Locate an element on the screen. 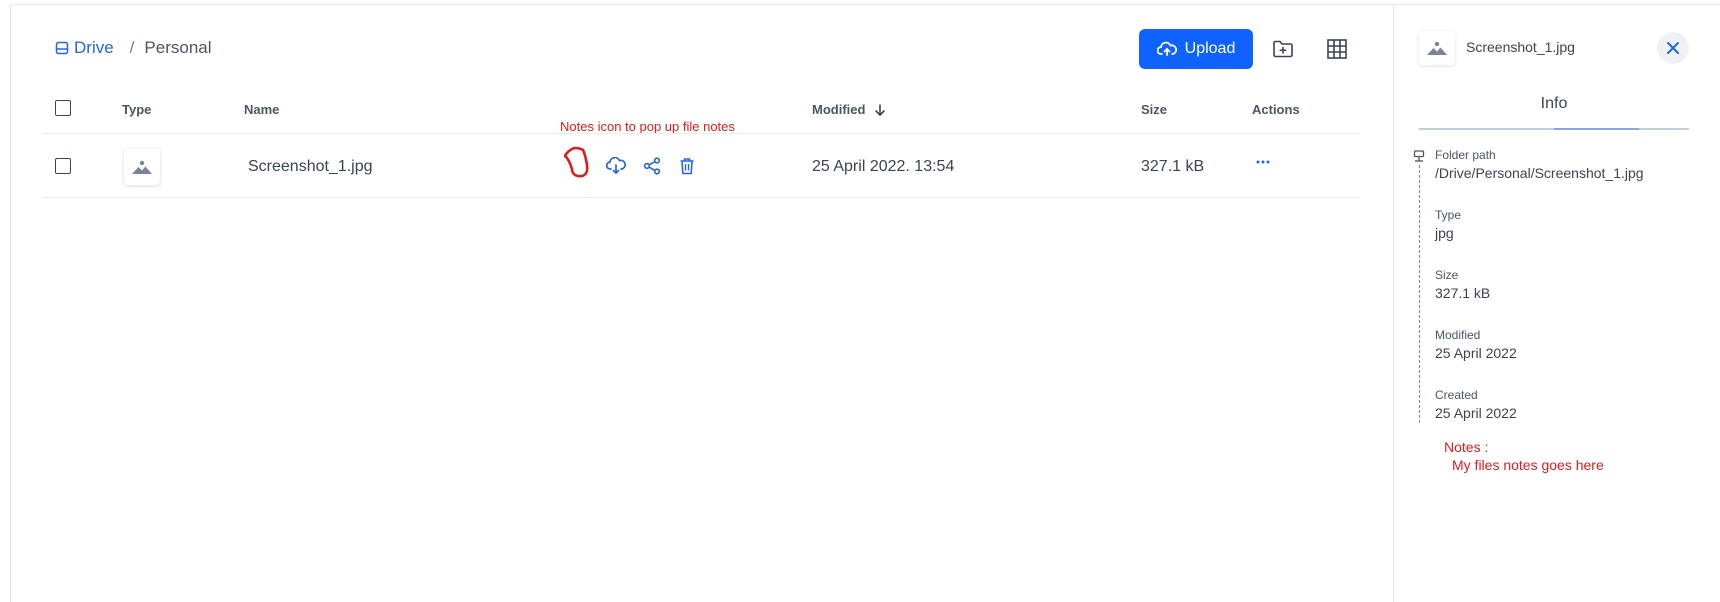  upload-button: Upload is located at coordinates (1196, 49).